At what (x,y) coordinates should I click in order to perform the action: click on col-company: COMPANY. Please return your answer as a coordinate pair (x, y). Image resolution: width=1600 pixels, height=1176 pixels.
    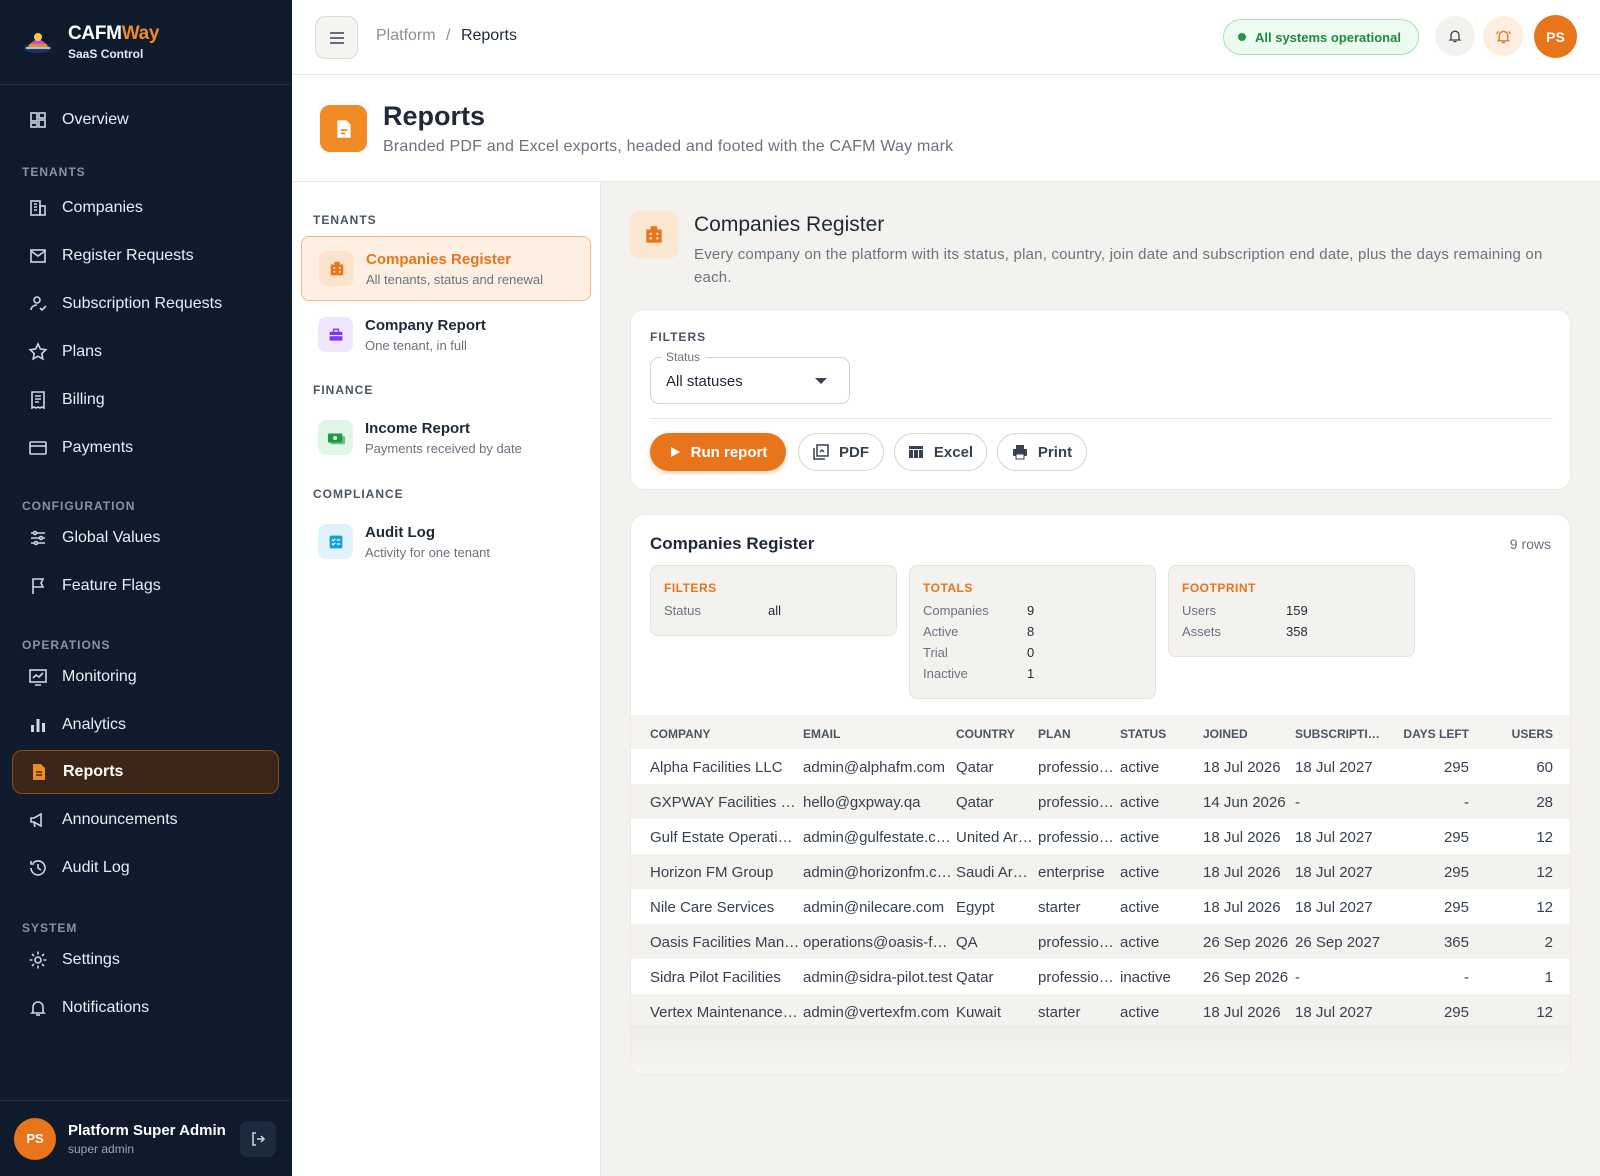
    Looking at the image, I should click on (725, 734).